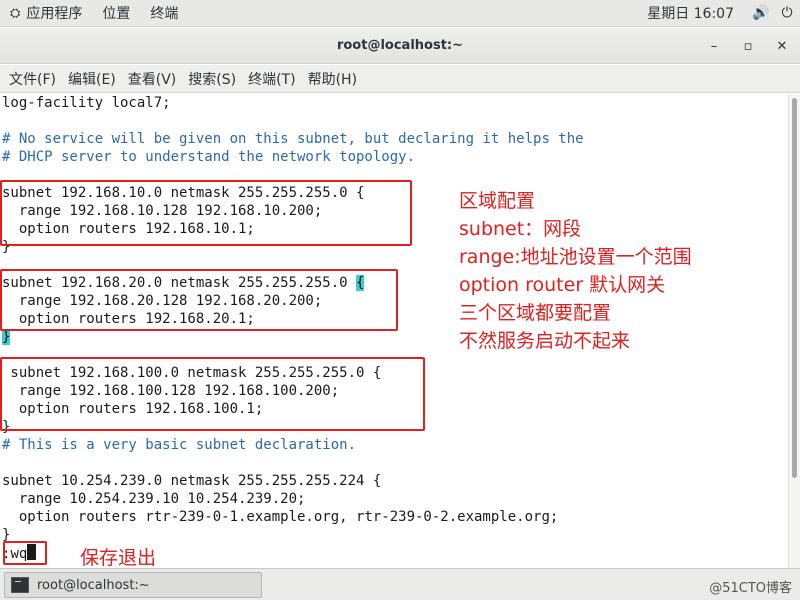  Describe the element at coordinates (690, 13) in the screenshot. I see `clock: 星期日 16:07` at that location.